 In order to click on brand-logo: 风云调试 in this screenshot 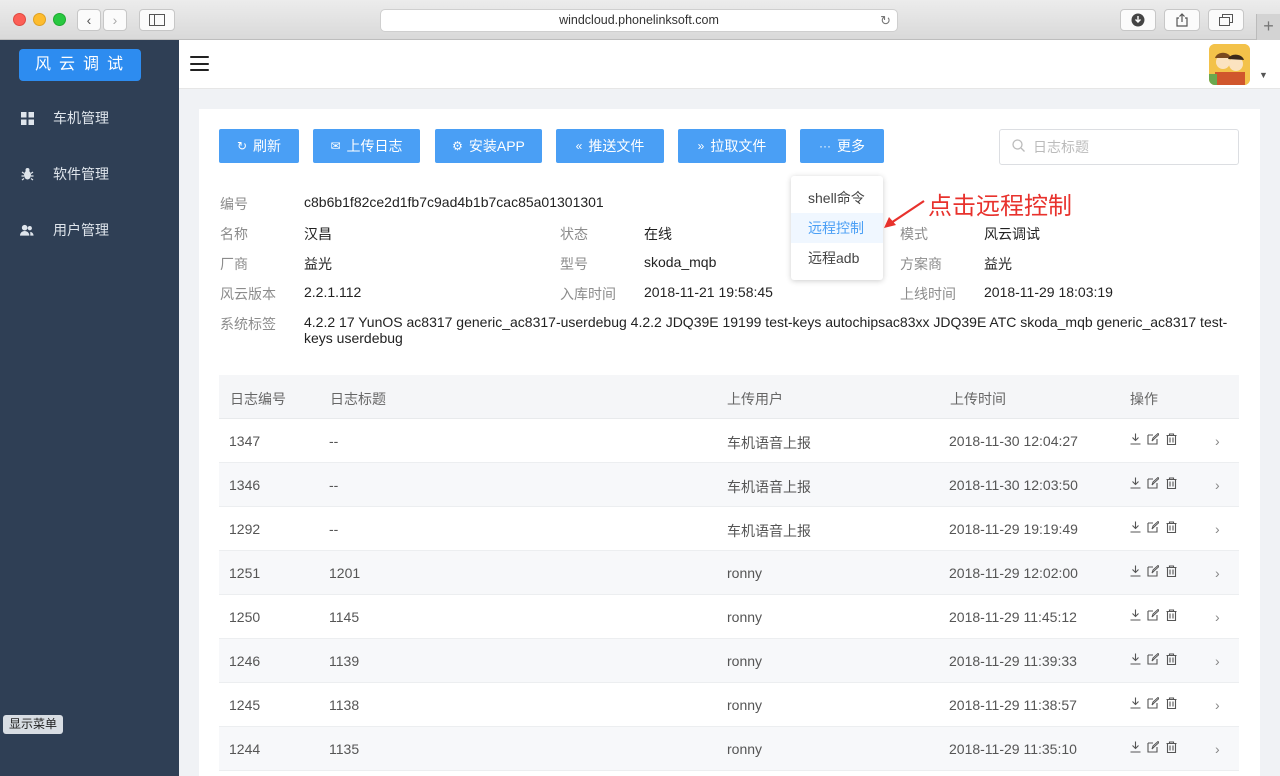, I will do `click(80, 65)`.